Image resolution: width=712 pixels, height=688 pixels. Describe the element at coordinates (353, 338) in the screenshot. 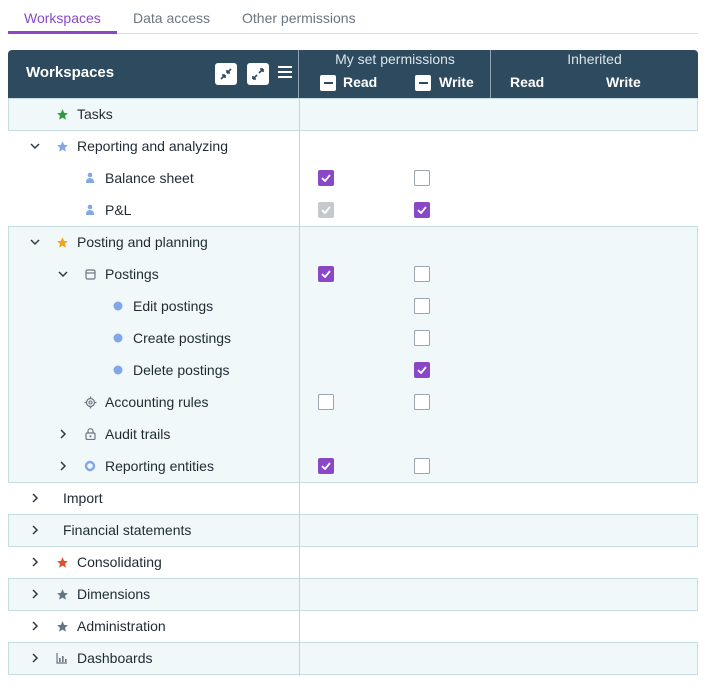

I see `tree-row: Create postings` at that location.